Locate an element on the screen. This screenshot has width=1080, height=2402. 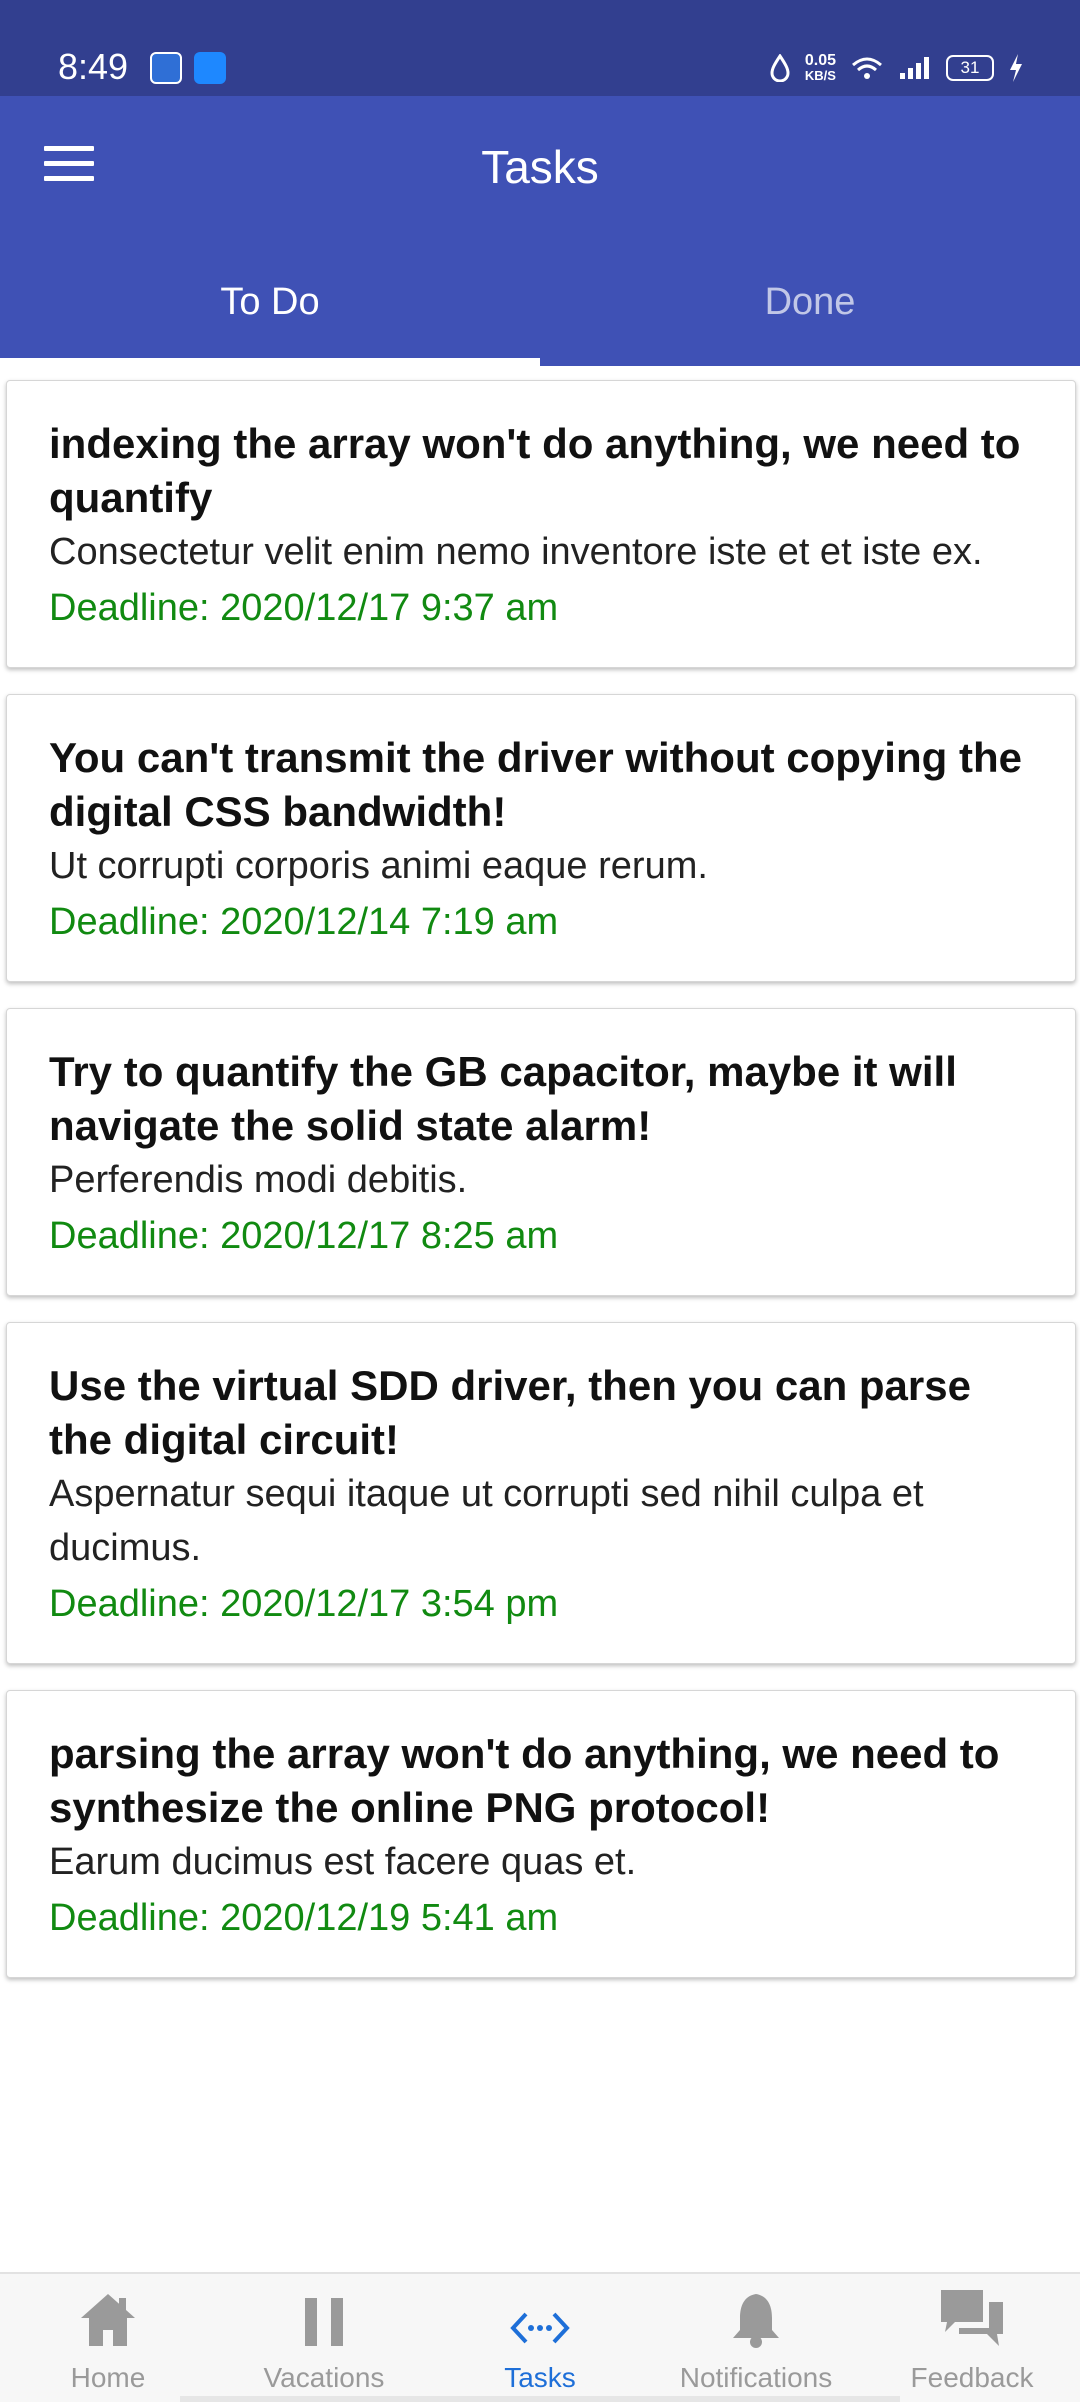
gesture-bar is located at coordinates (540, 2399).